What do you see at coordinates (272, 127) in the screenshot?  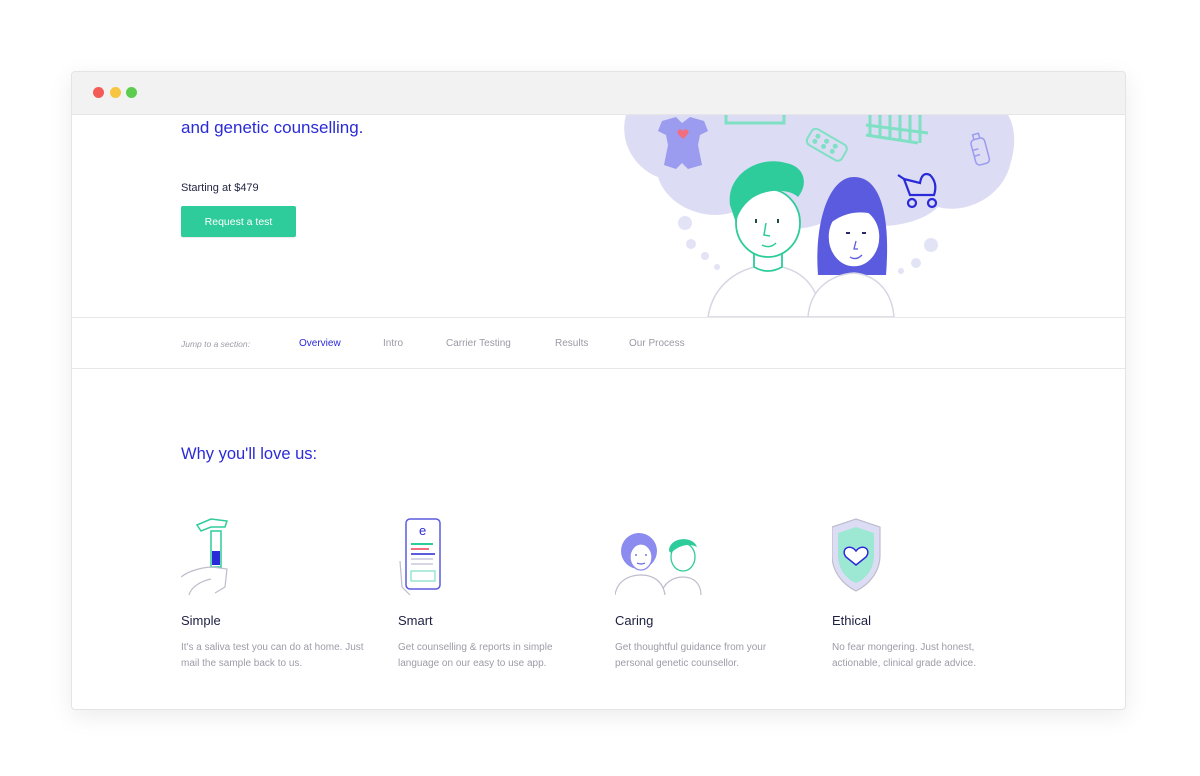 I see `hero-title: and genetic counselling.` at bounding box center [272, 127].